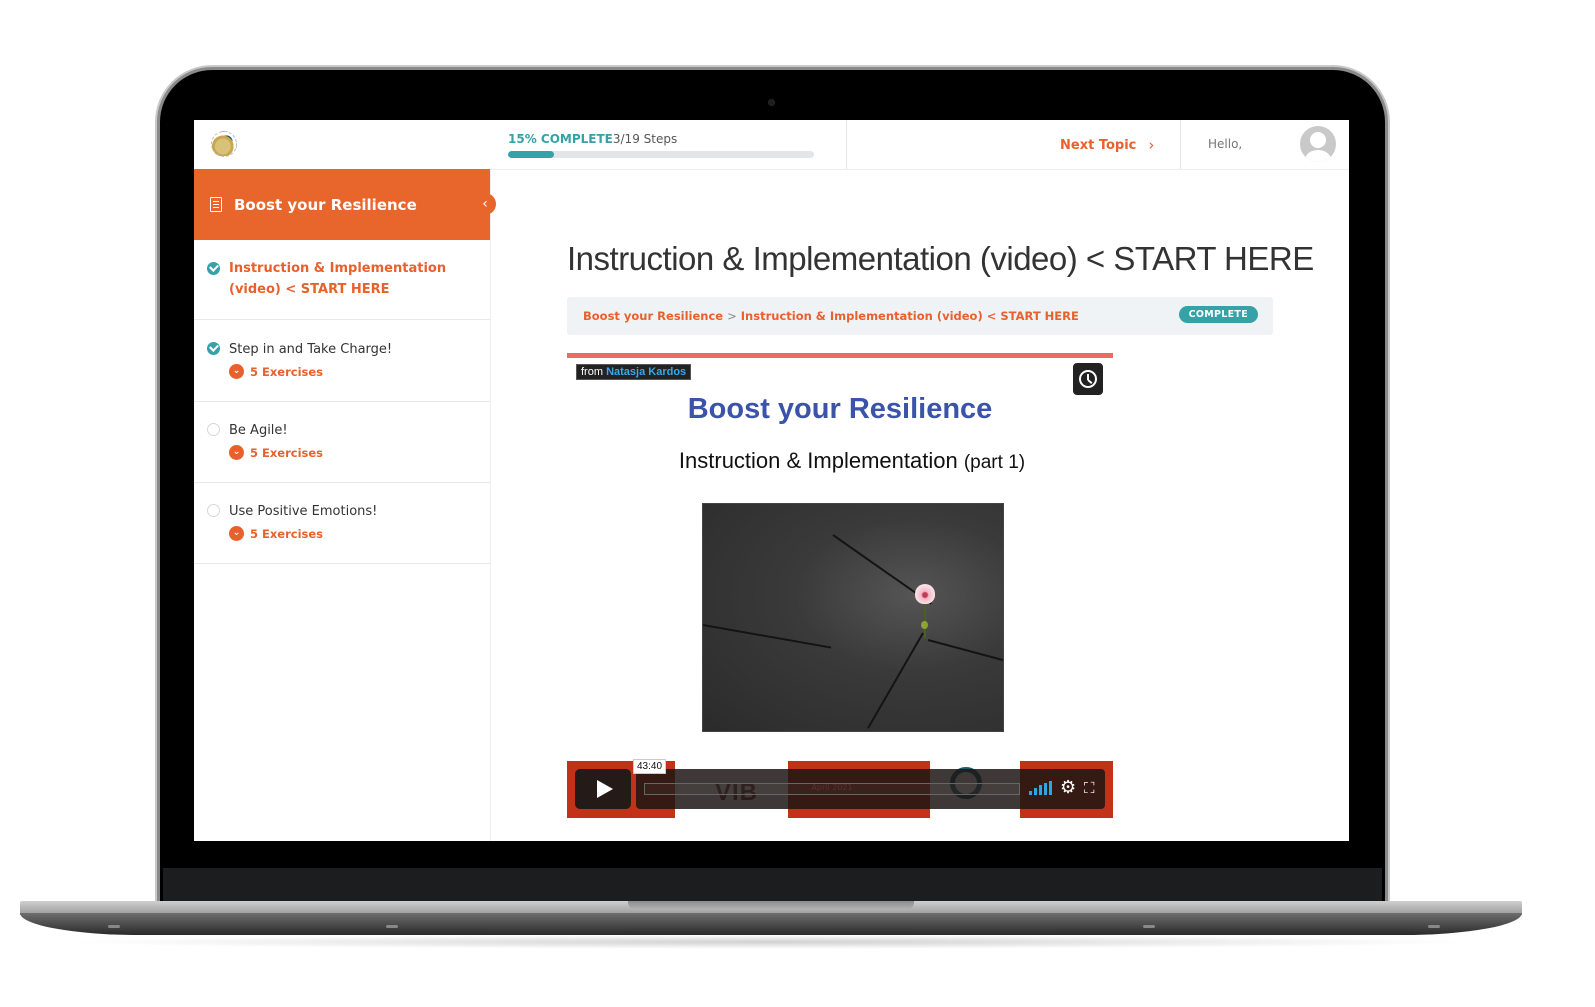 The image size is (1595, 1007). What do you see at coordinates (772, 886) in the screenshot?
I see `laptop-chin` at bounding box center [772, 886].